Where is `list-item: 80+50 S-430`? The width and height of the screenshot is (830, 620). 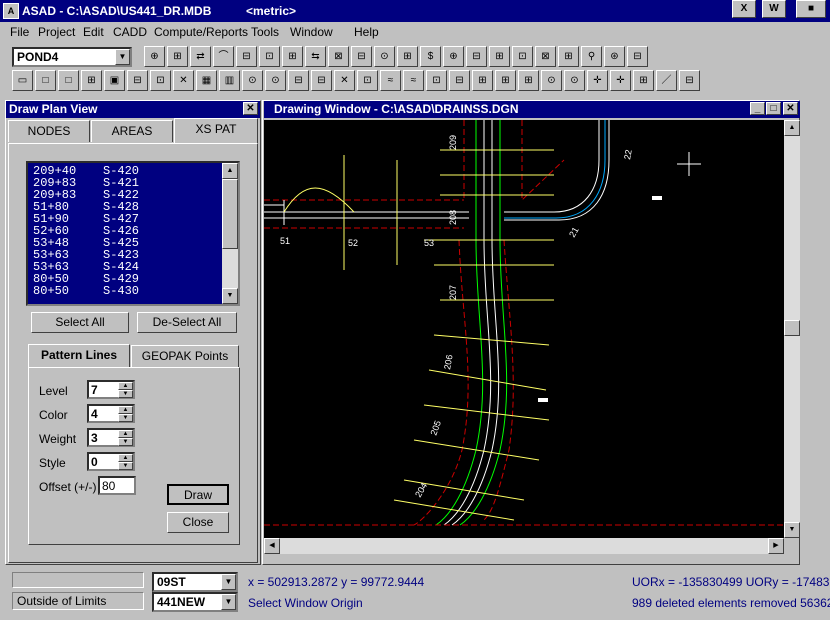 list-item: 80+50 S-430 is located at coordinates (86, 291).